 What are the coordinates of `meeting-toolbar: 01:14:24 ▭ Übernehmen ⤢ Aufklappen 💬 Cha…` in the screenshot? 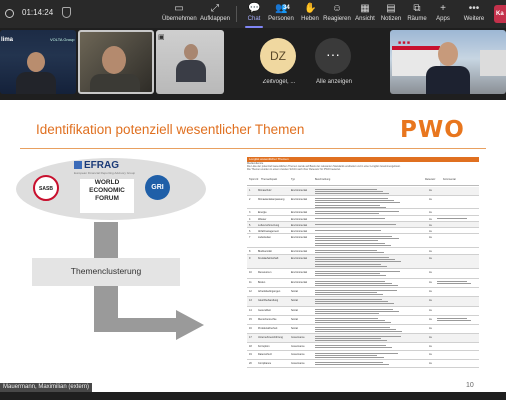 It's located at (253, 14).